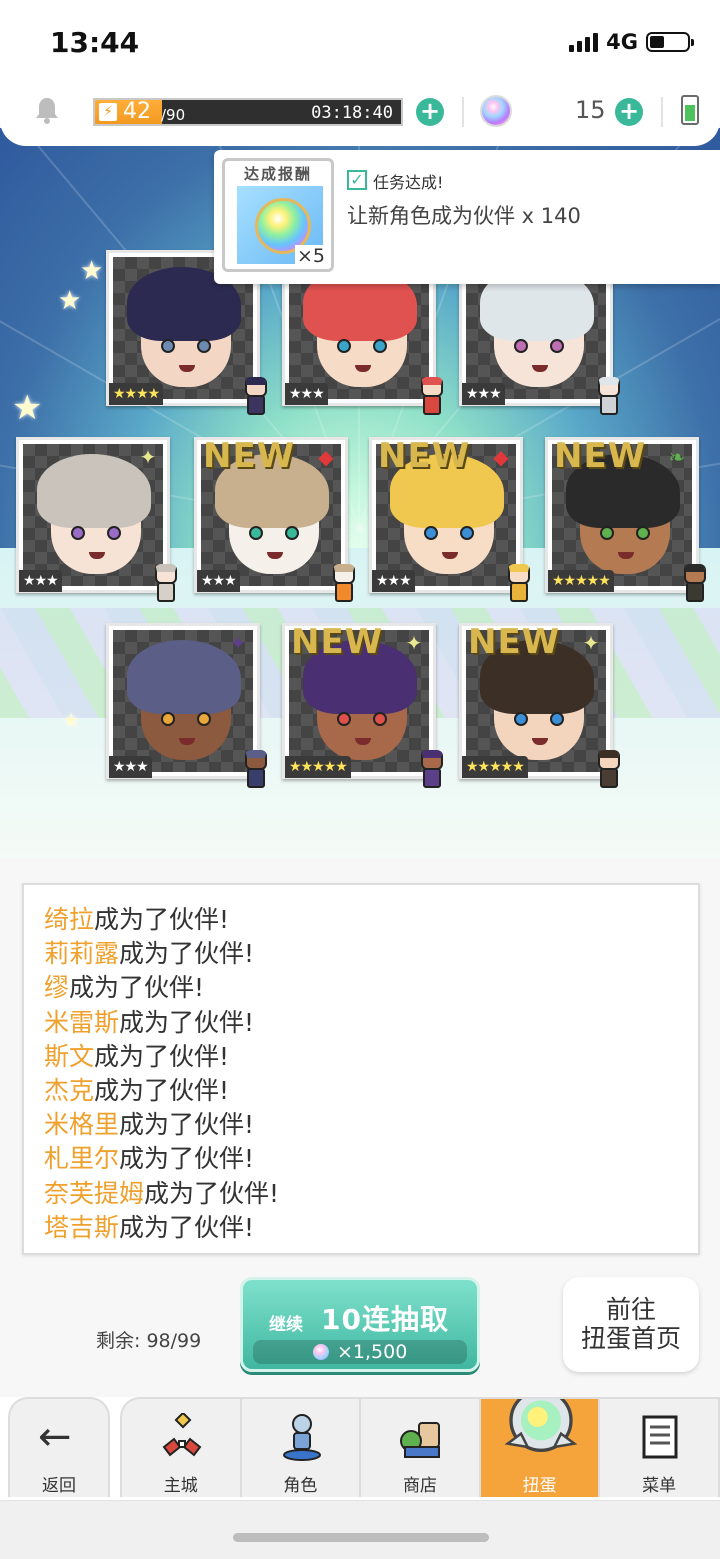 The height and width of the screenshot is (1559, 720). I want to click on wind-element-icon: ❧, so click(677, 457).